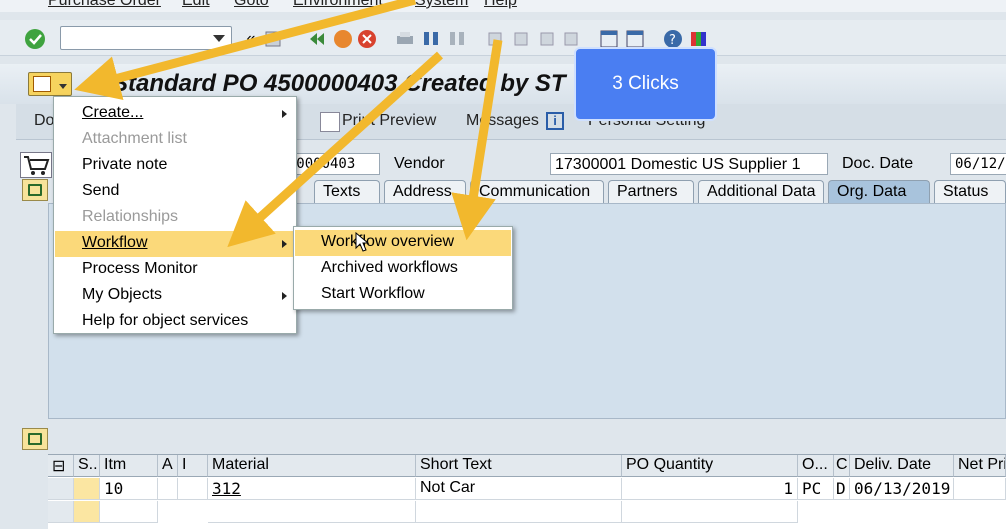 This screenshot has height=529, width=1006. I want to click on arrow-to-services-button, so click(245, 50).